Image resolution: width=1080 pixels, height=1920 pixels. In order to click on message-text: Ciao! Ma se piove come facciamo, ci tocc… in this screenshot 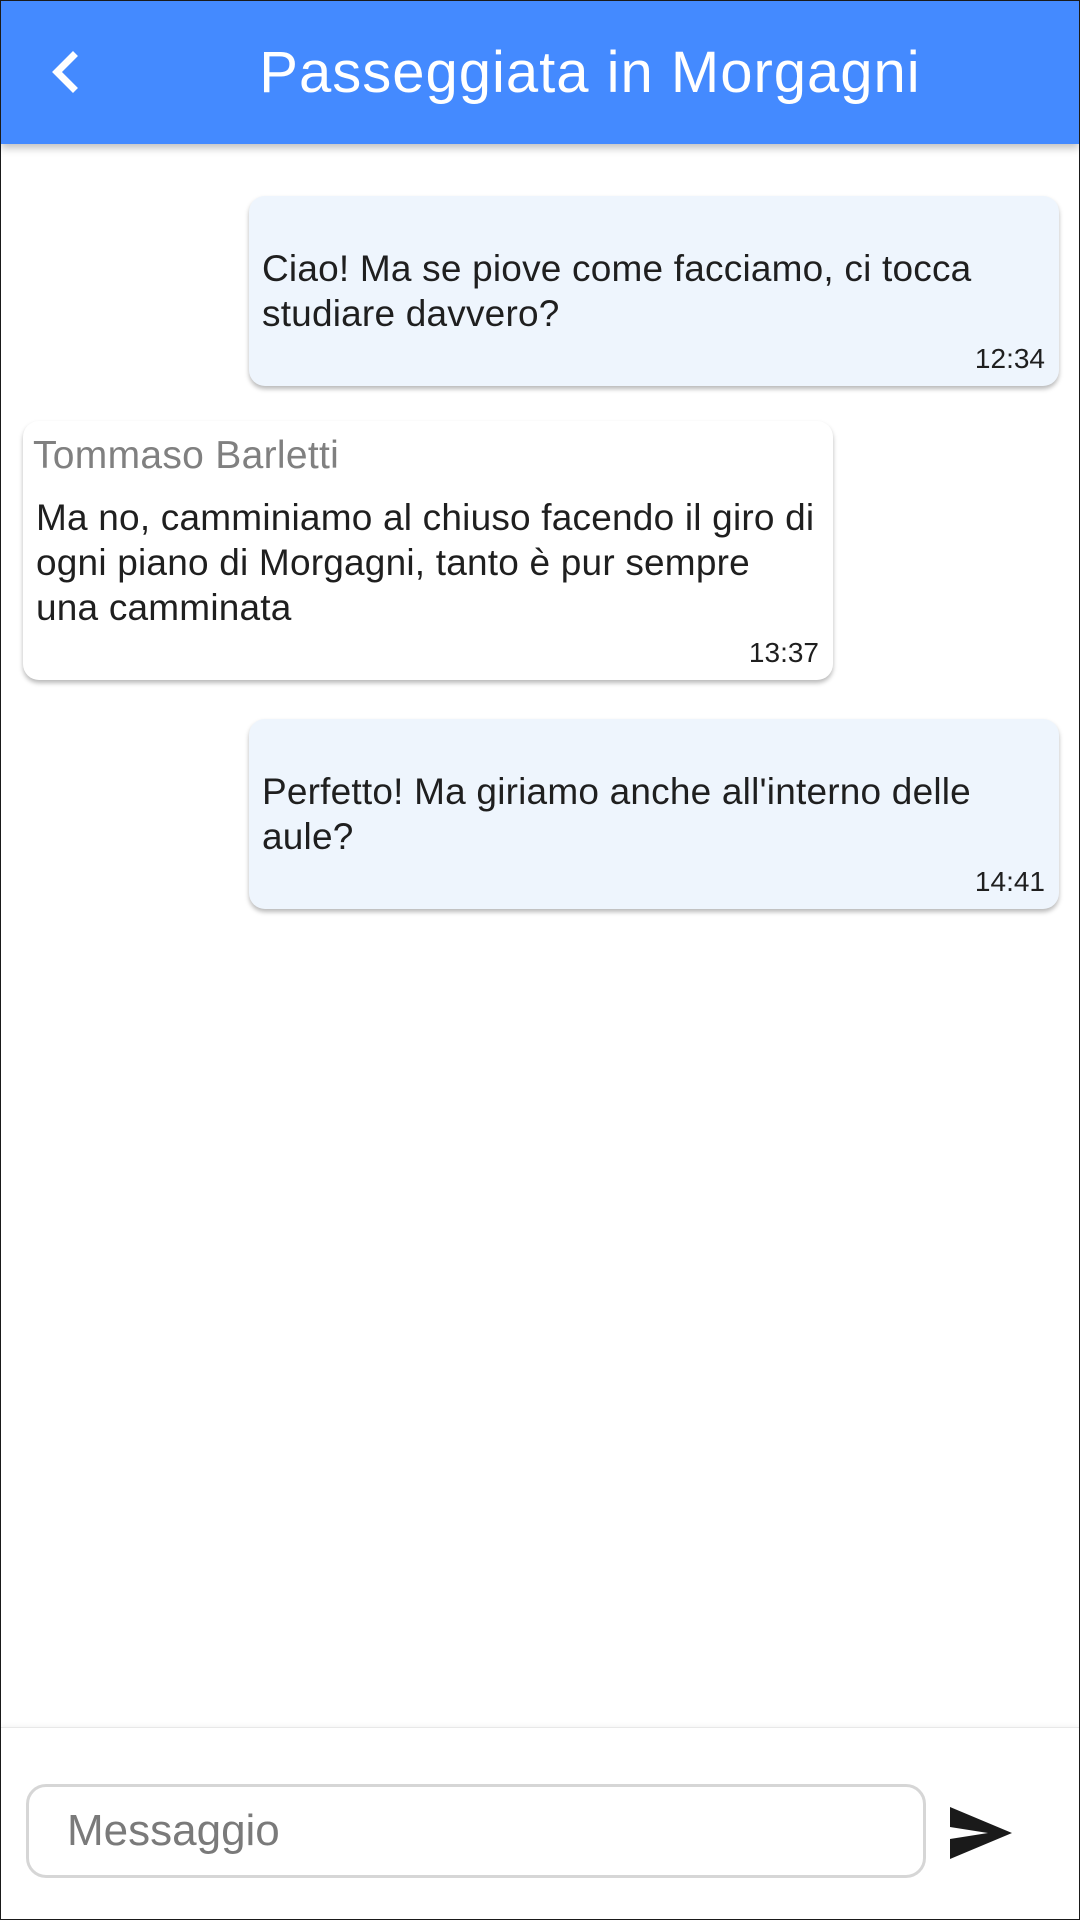, I will do `click(617, 291)`.